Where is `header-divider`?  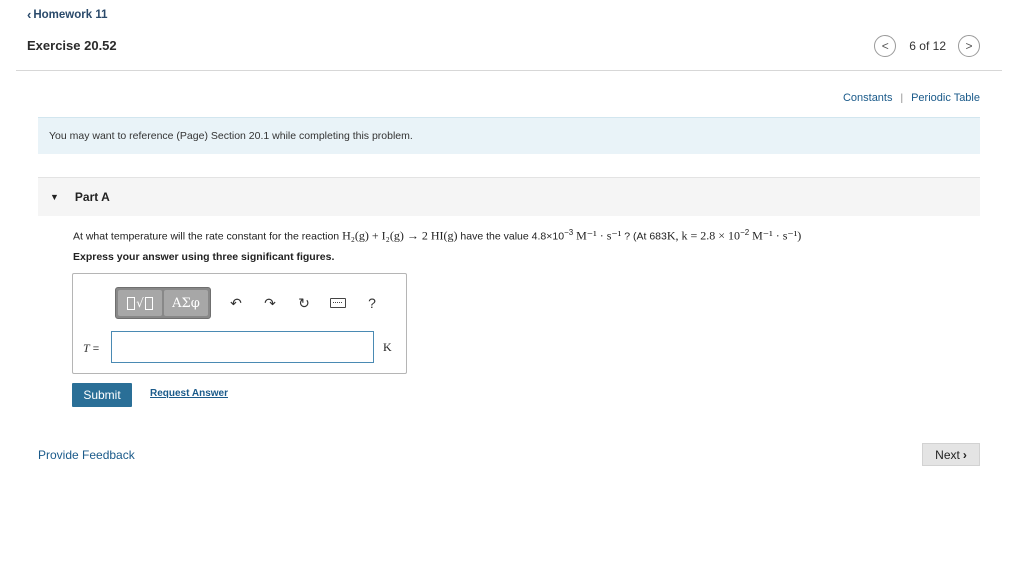
header-divider is located at coordinates (509, 70).